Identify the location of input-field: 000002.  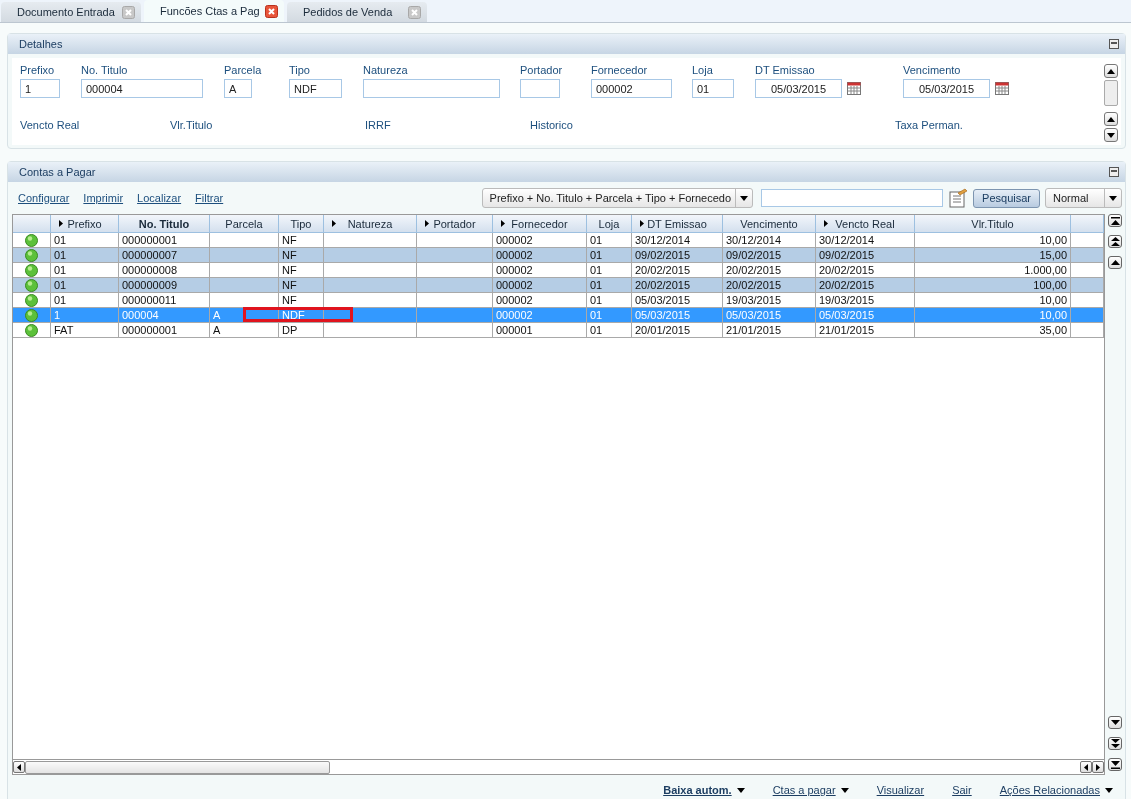
(631, 88).